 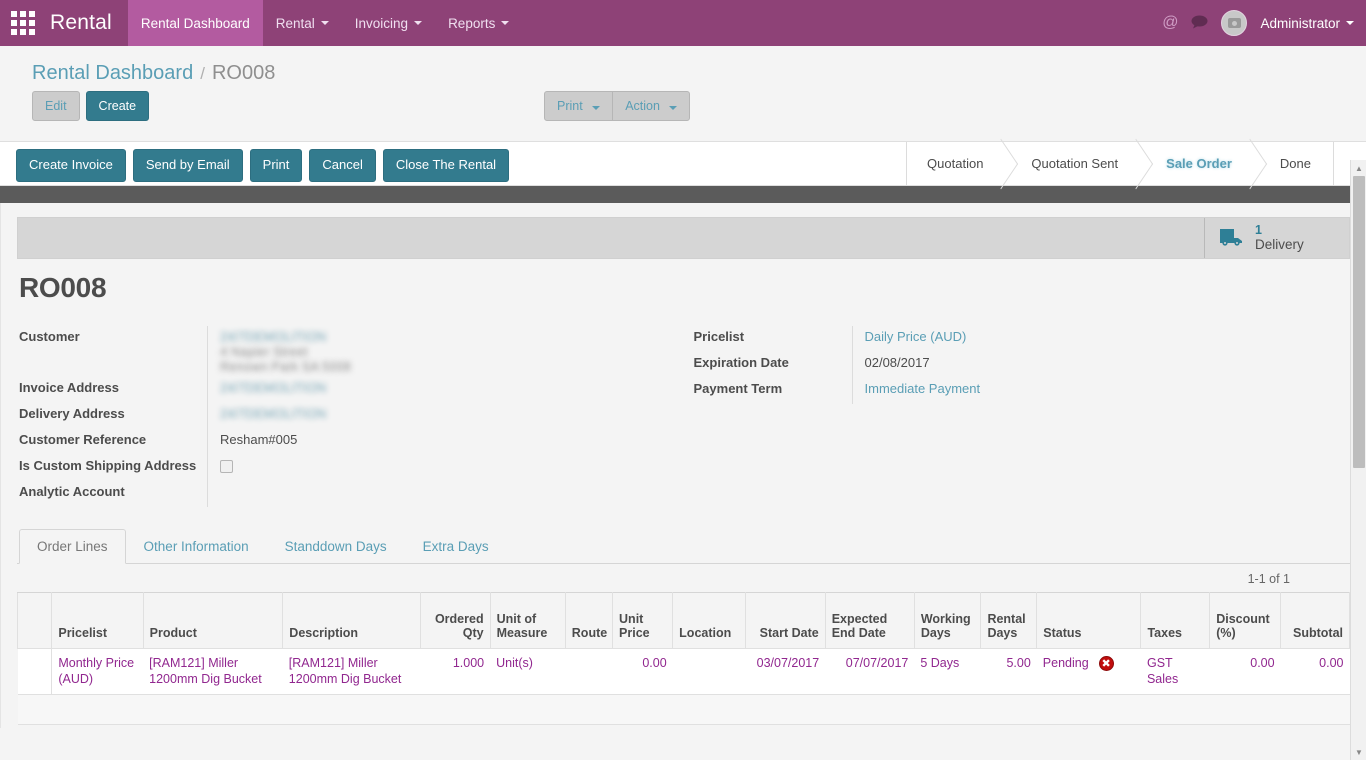 What do you see at coordinates (589, 672) in the screenshot?
I see `cell-route` at bounding box center [589, 672].